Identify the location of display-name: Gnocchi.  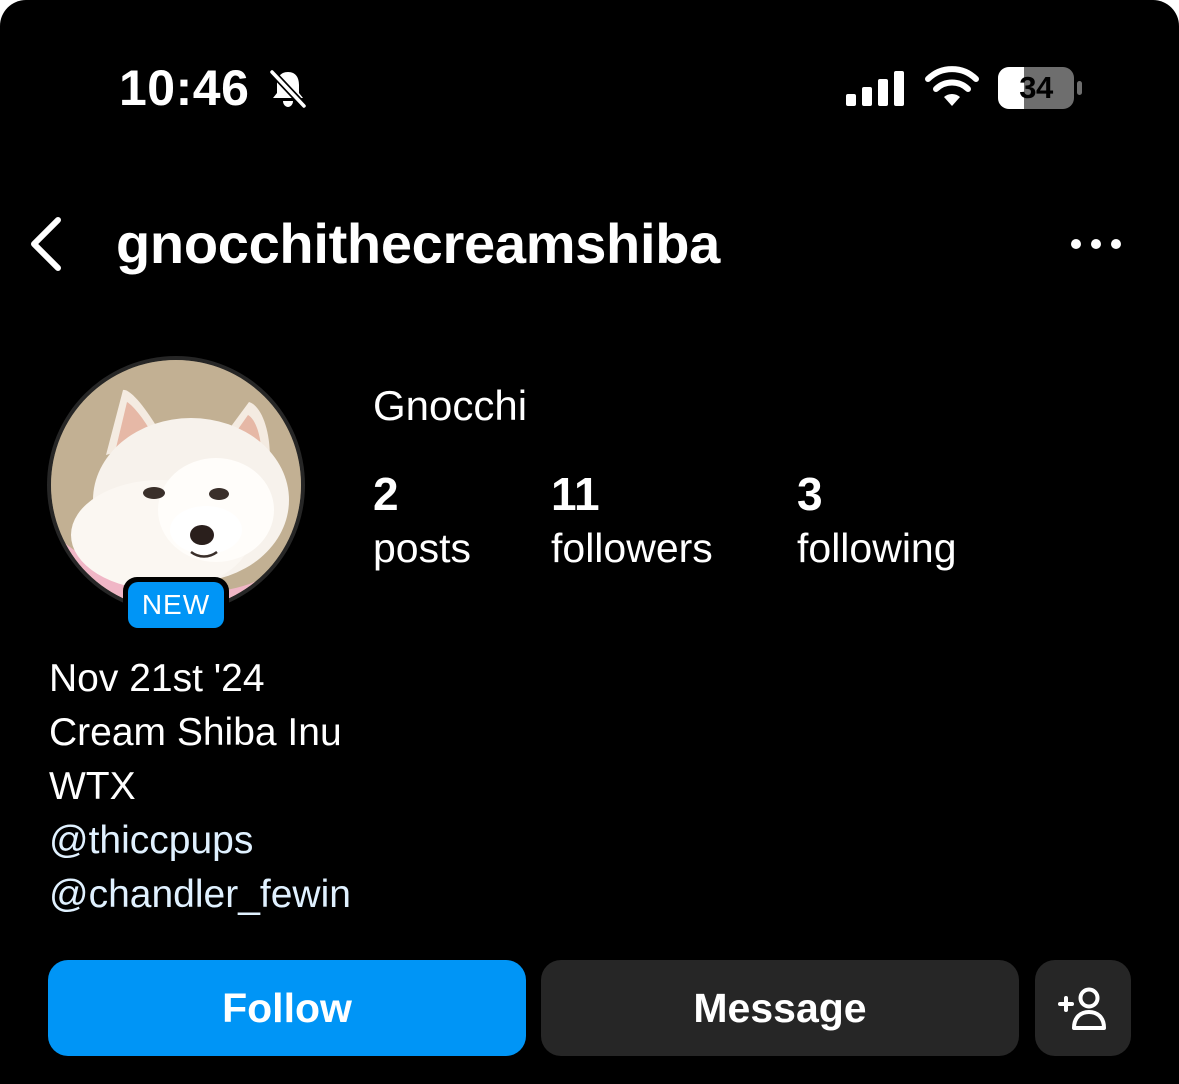
(450, 405).